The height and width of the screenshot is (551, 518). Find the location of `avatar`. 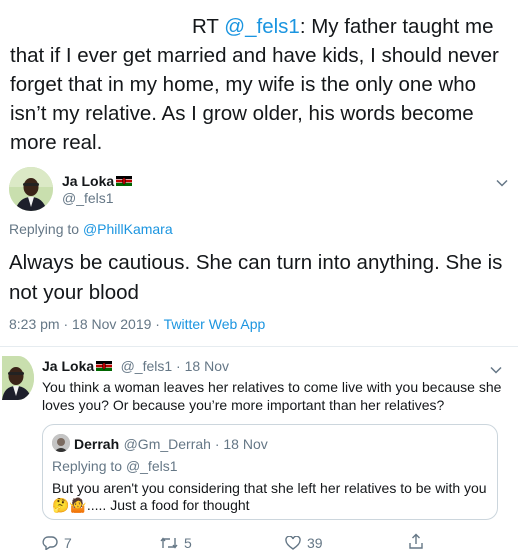

avatar is located at coordinates (31, 189).